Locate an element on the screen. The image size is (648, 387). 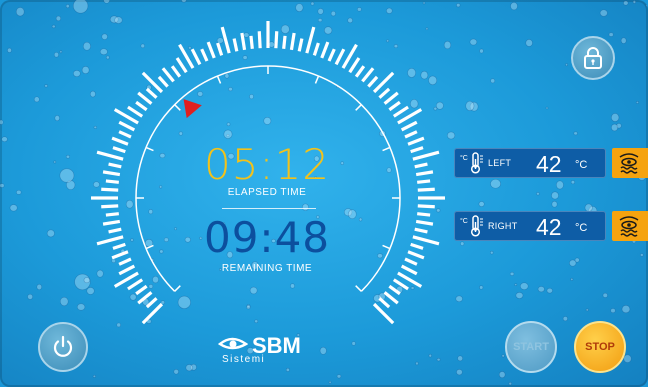
temperature-right-value: 42 is located at coordinates (549, 227).